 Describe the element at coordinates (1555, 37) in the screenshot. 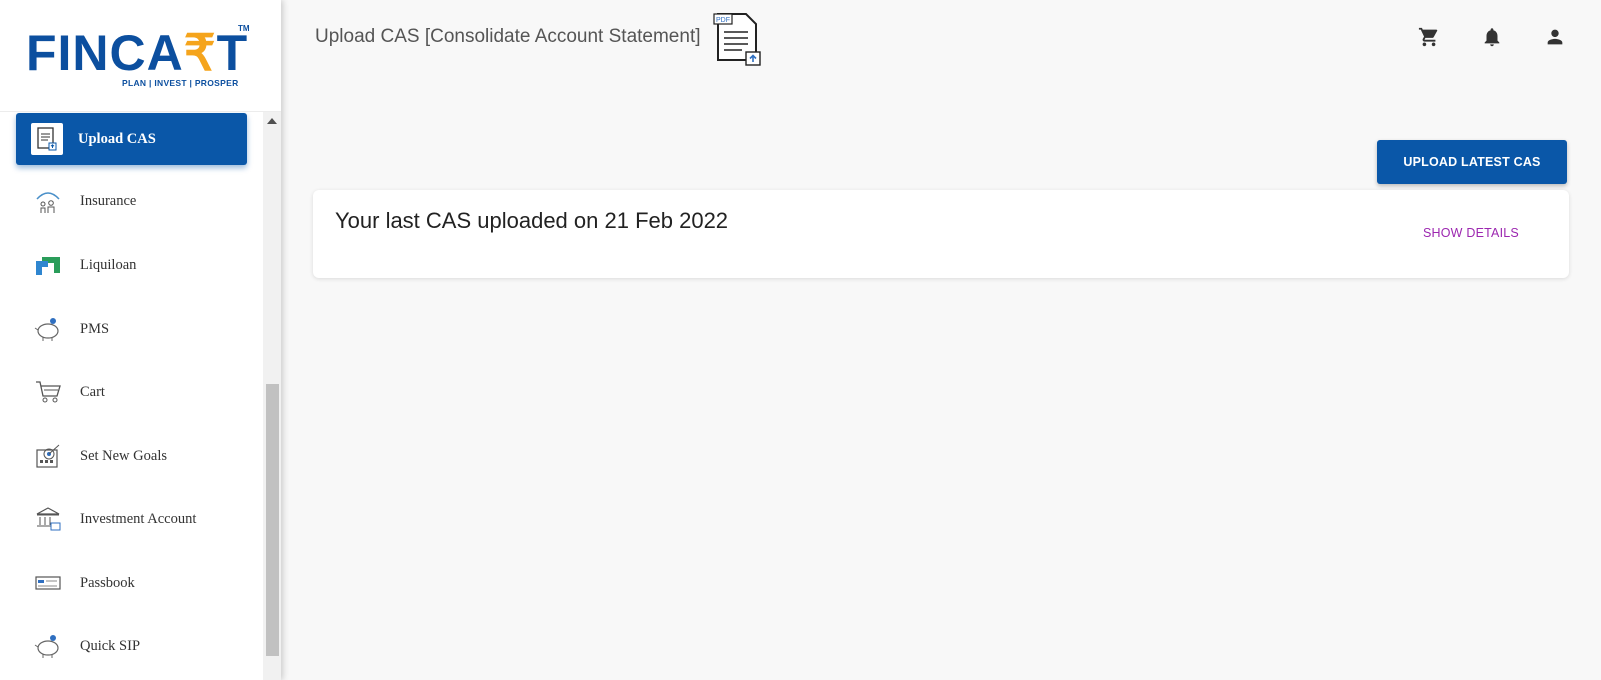

I see `user-account-icon` at that location.